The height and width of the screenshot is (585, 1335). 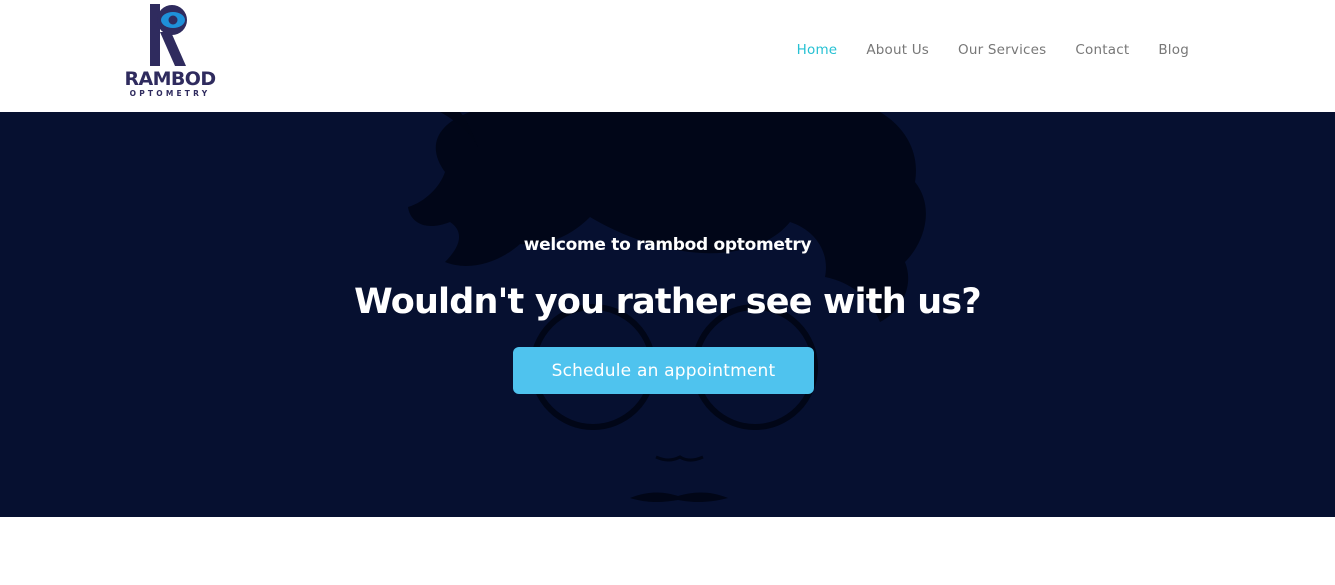 I want to click on nav-item-contact: Contact, so click(x=1102, y=50).